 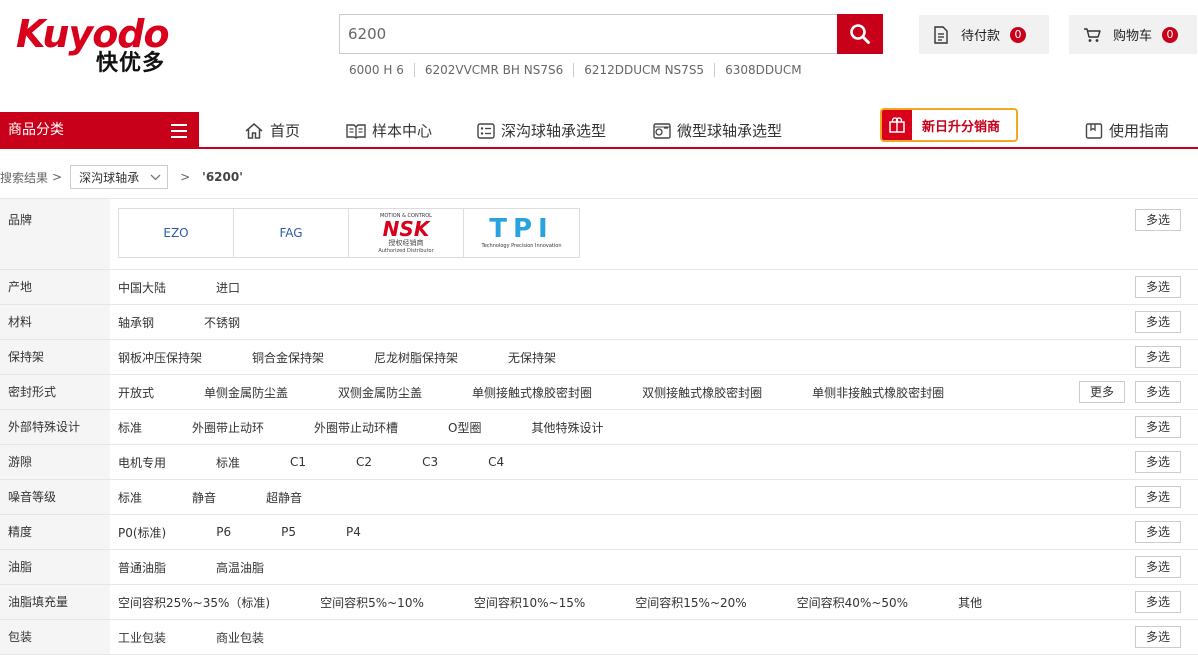 I want to click on filter-option: 超静音, so click(x=284, y=497).